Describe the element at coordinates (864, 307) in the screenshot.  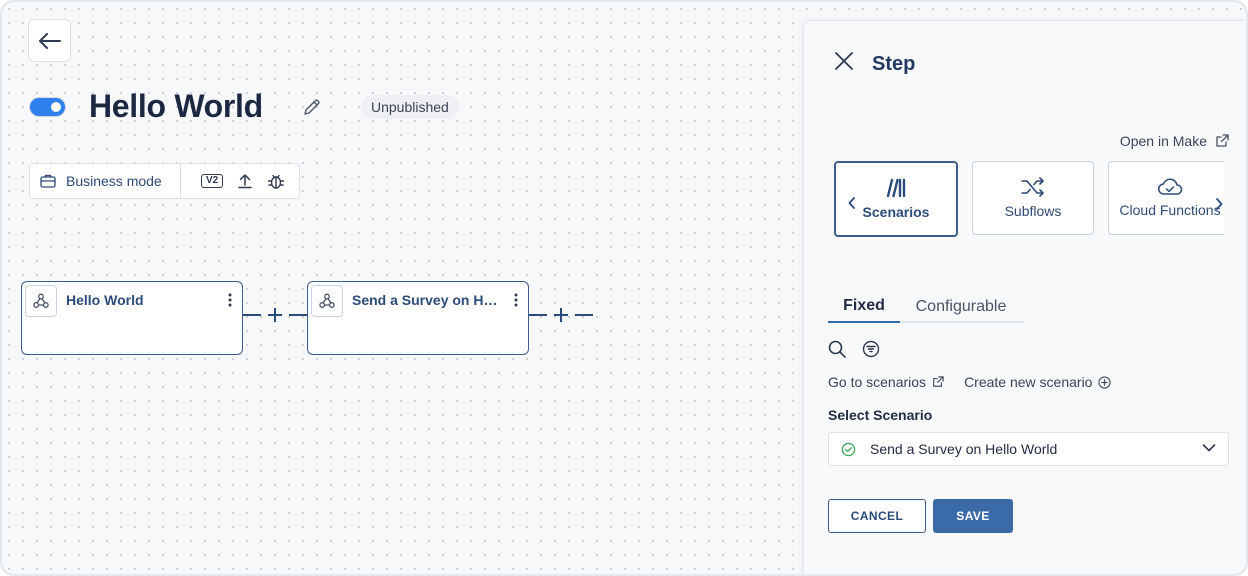
I see `tab-fixed: Fixed` at that location.